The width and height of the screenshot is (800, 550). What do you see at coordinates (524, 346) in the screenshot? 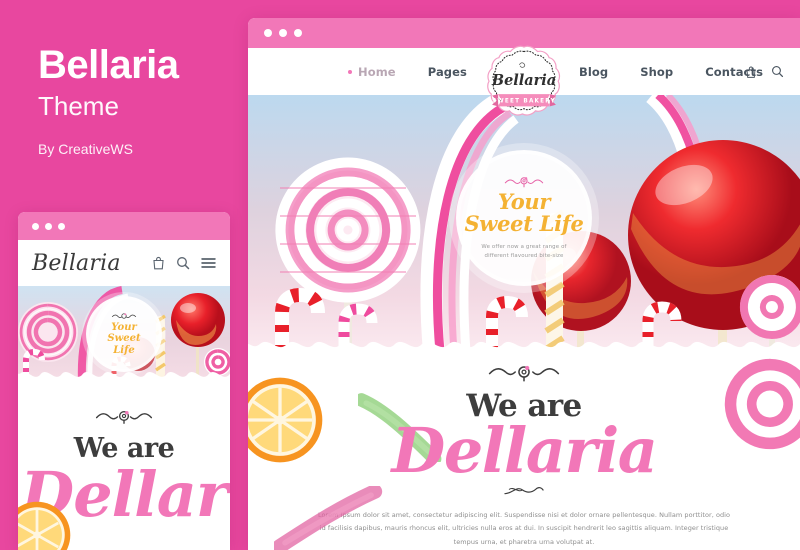
I see `hero-scallop-edge` at bounding box center [524, 346].